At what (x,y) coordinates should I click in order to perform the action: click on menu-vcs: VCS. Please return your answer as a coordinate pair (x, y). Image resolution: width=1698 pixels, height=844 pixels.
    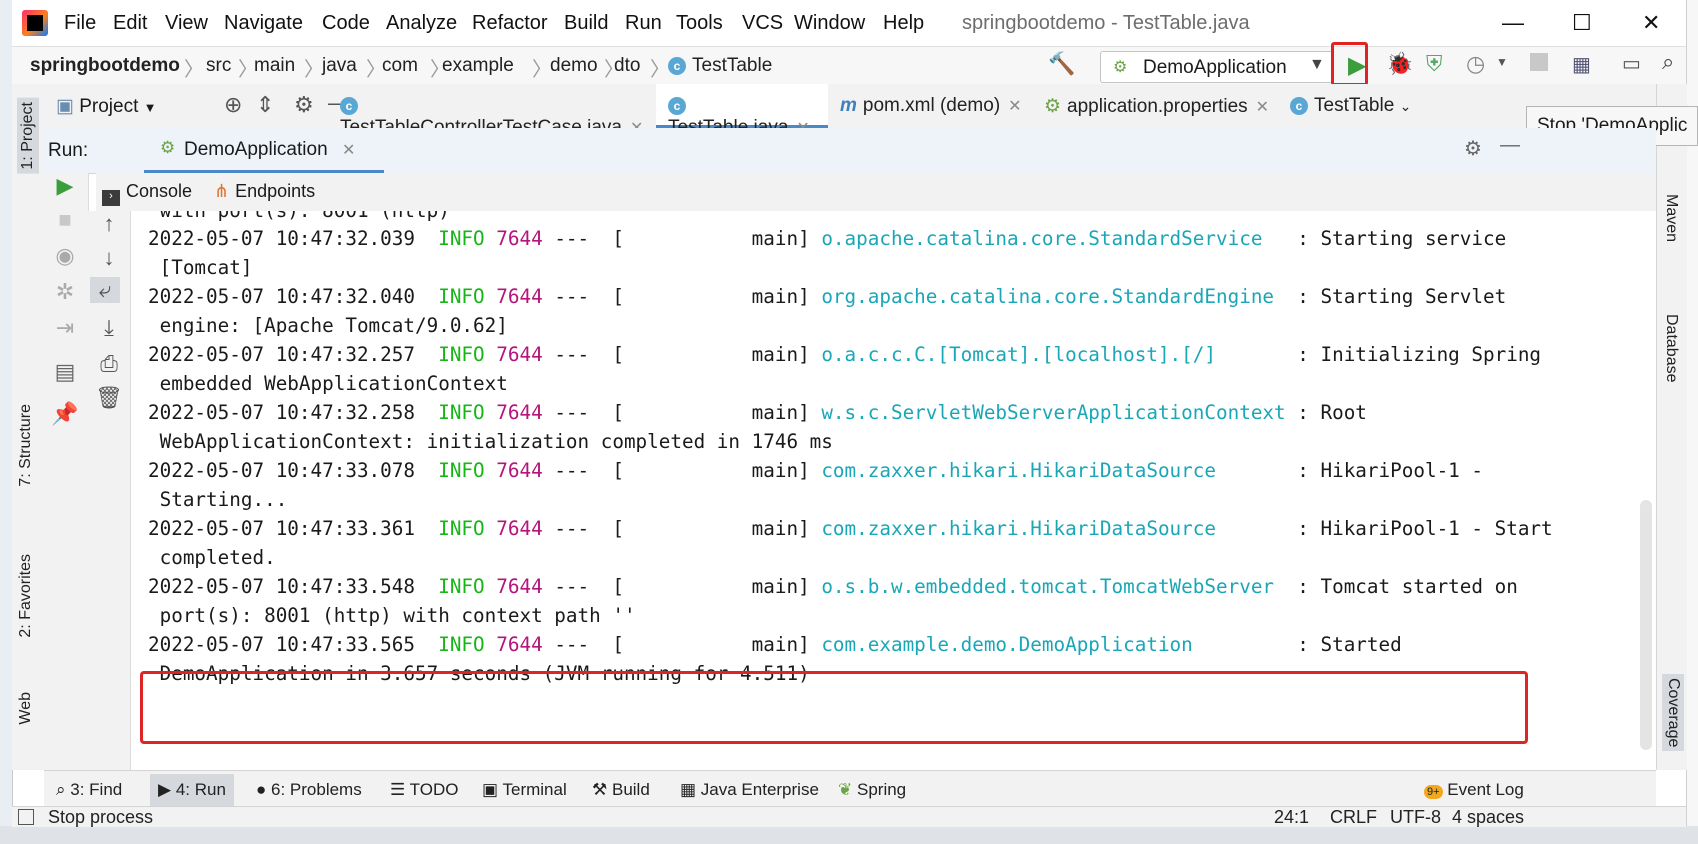
    Looking at the image, I should click on (762, 23).